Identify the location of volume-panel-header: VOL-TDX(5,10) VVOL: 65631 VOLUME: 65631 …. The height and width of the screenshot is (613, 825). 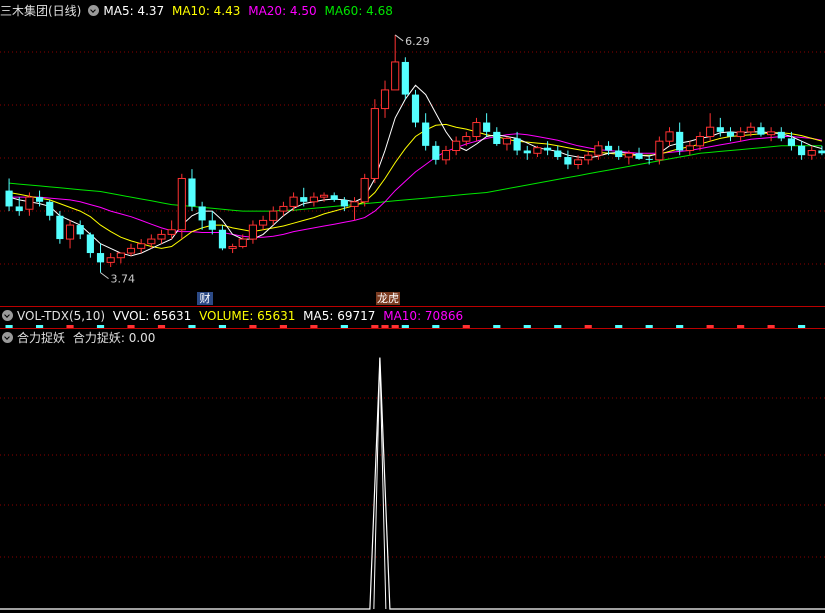
(233, 316).